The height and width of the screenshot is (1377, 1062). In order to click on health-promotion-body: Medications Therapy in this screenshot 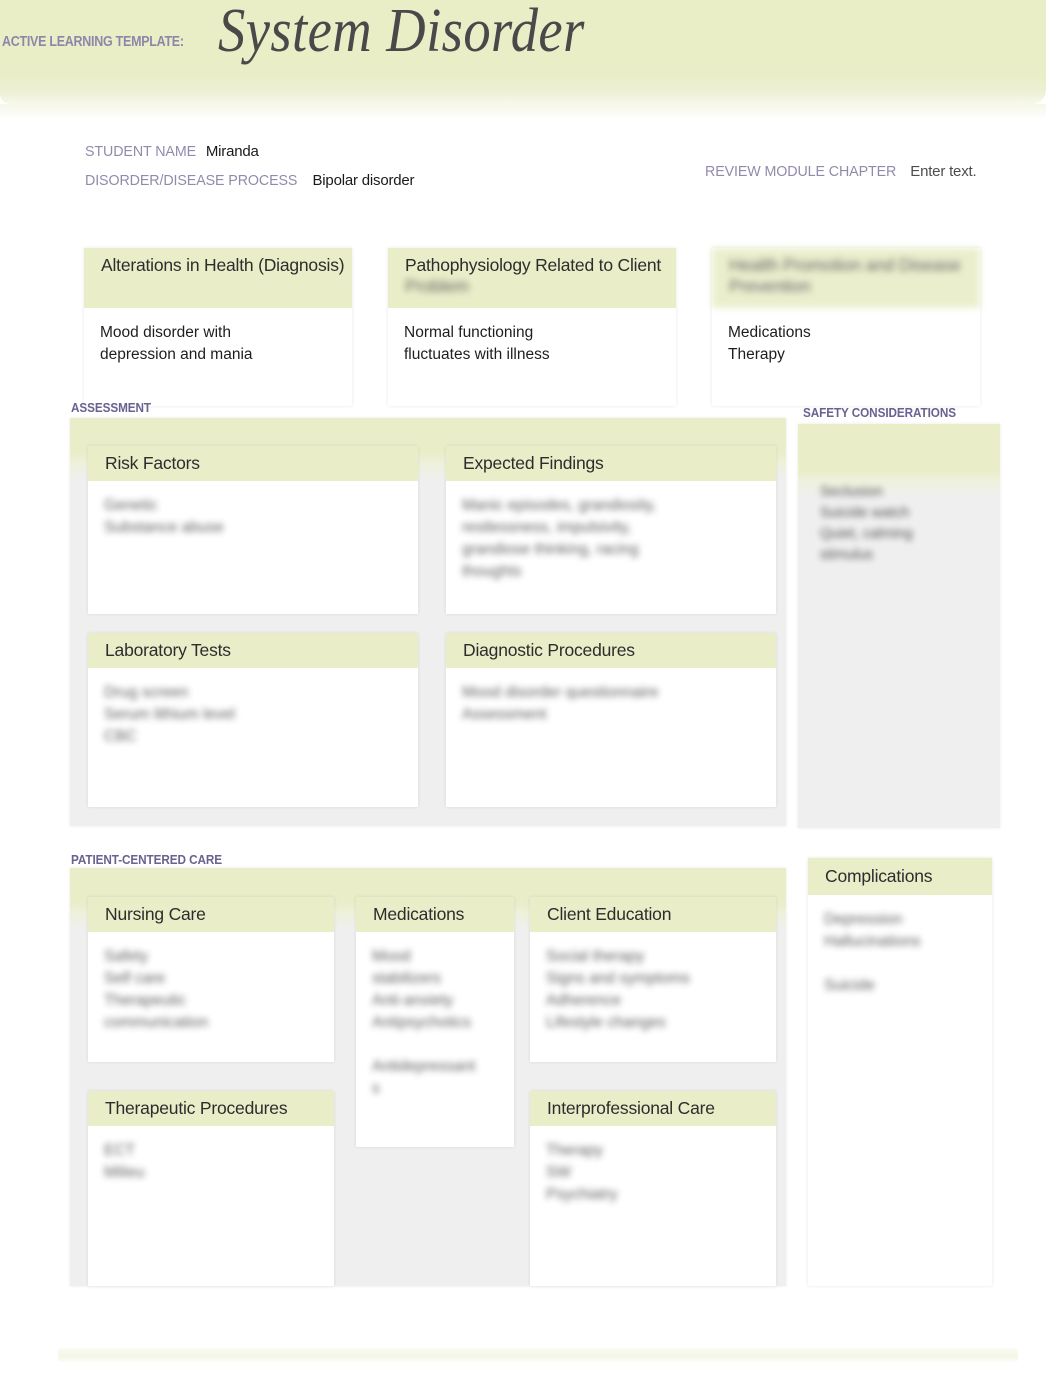, I will do `click(846, 341)`.